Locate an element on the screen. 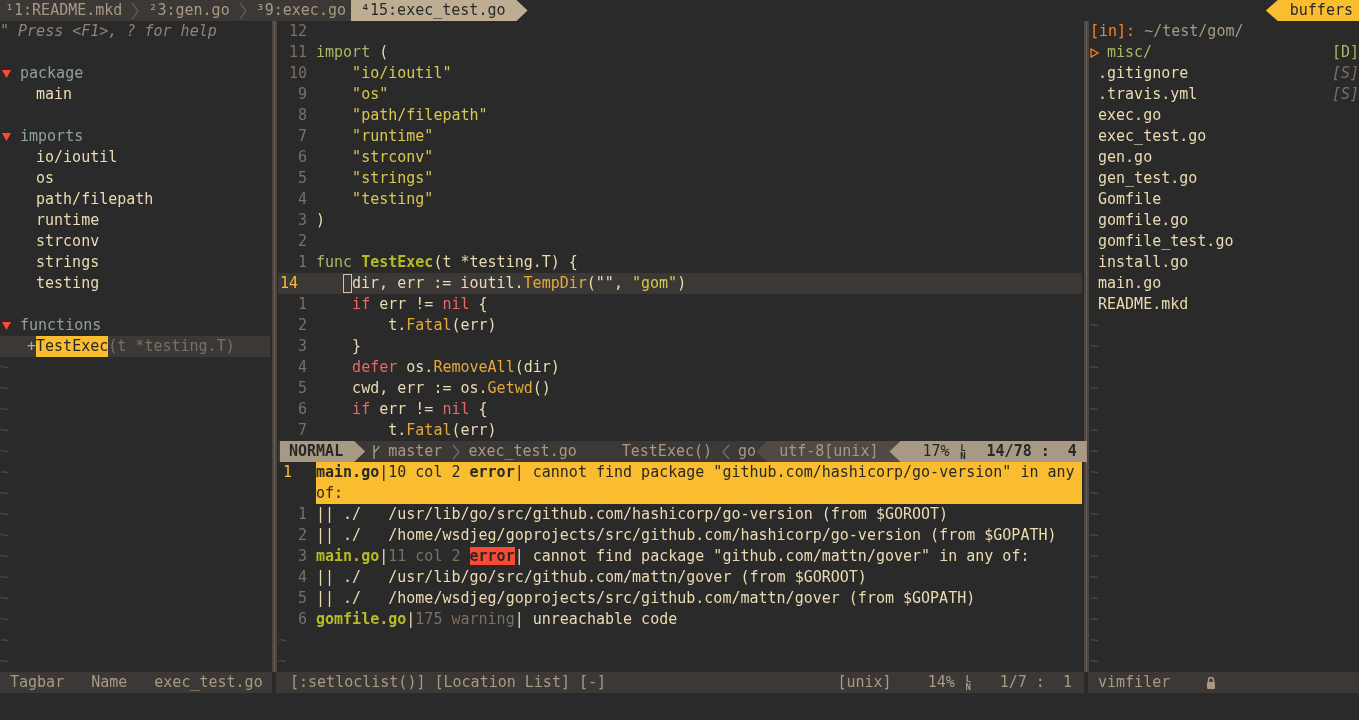 This screenshot has width=1359, height=720. tag-item: strings is located at coordinates (68, 262).